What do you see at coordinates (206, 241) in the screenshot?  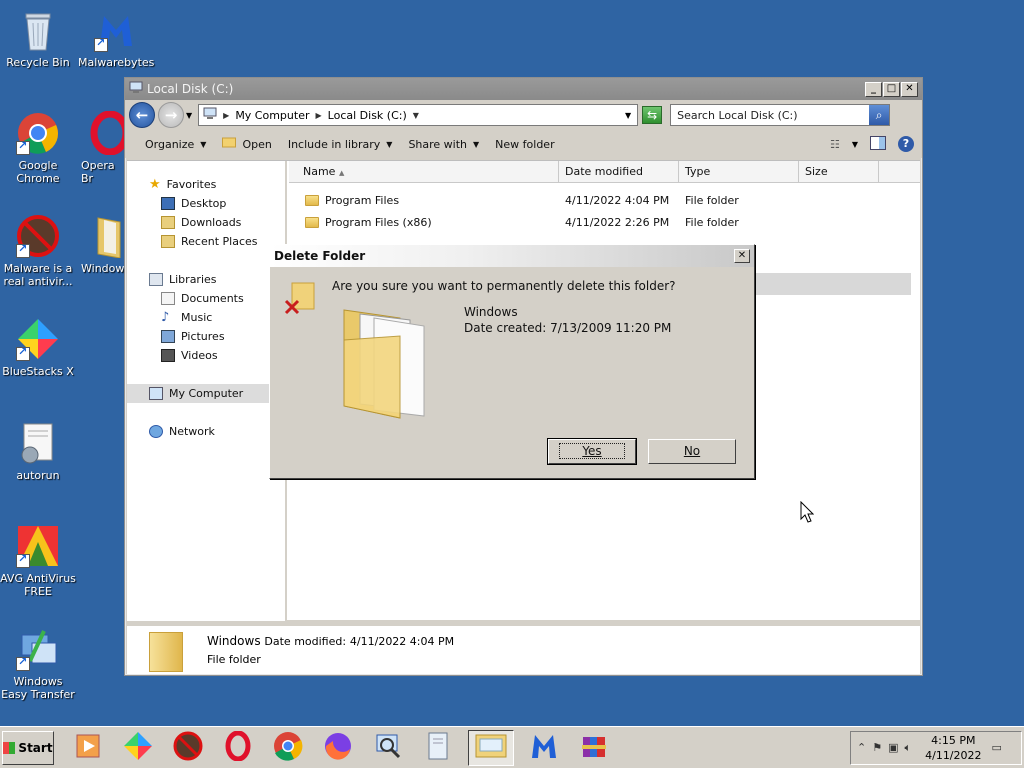 I see `nav-recent-places: Recent Places` at bounding box center [206, 241].